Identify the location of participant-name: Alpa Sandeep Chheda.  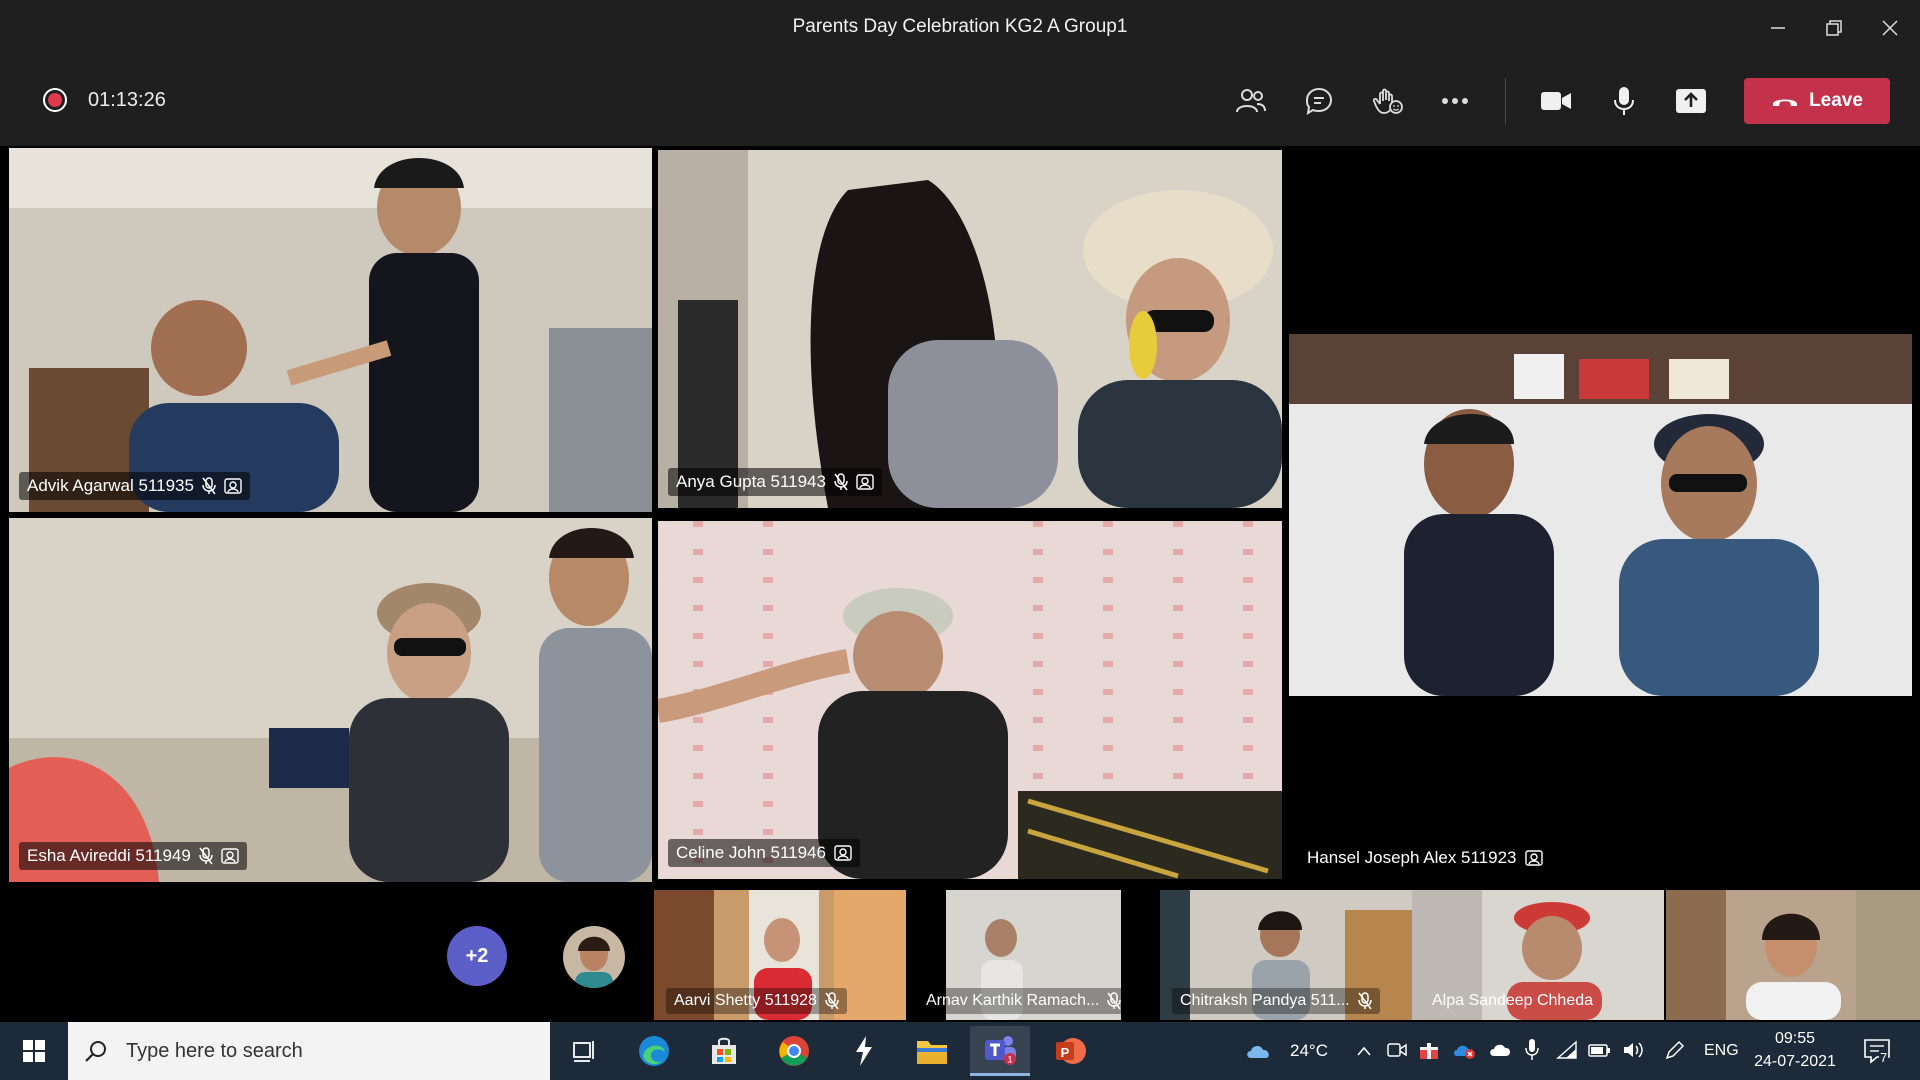
(1513, 1000).